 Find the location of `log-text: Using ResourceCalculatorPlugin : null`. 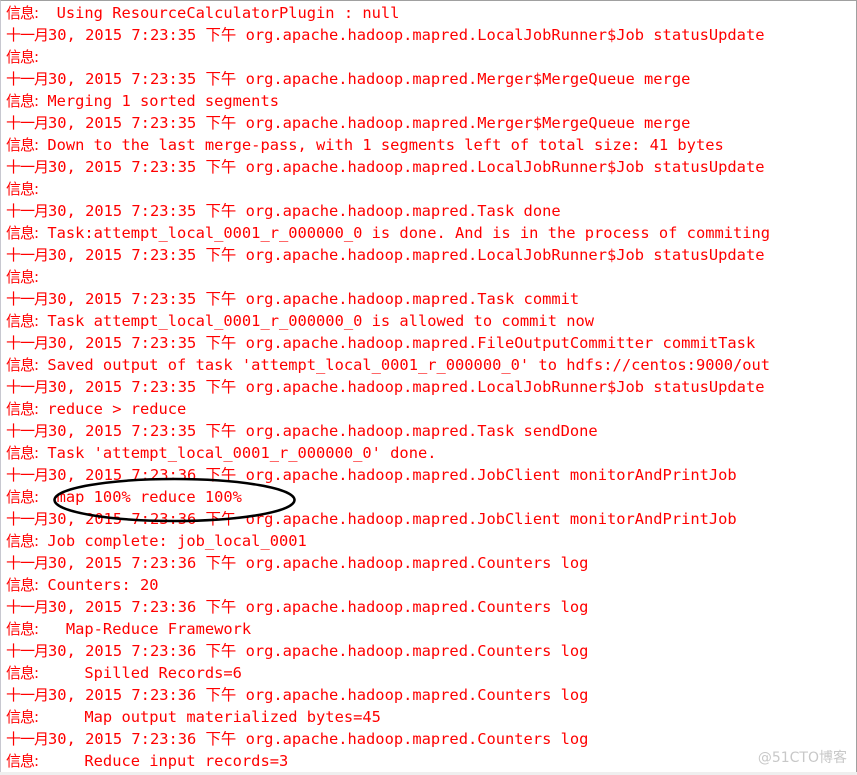

log-text: Using ResourceCalculatorPlugin : null is located at coordinates (219, 13).